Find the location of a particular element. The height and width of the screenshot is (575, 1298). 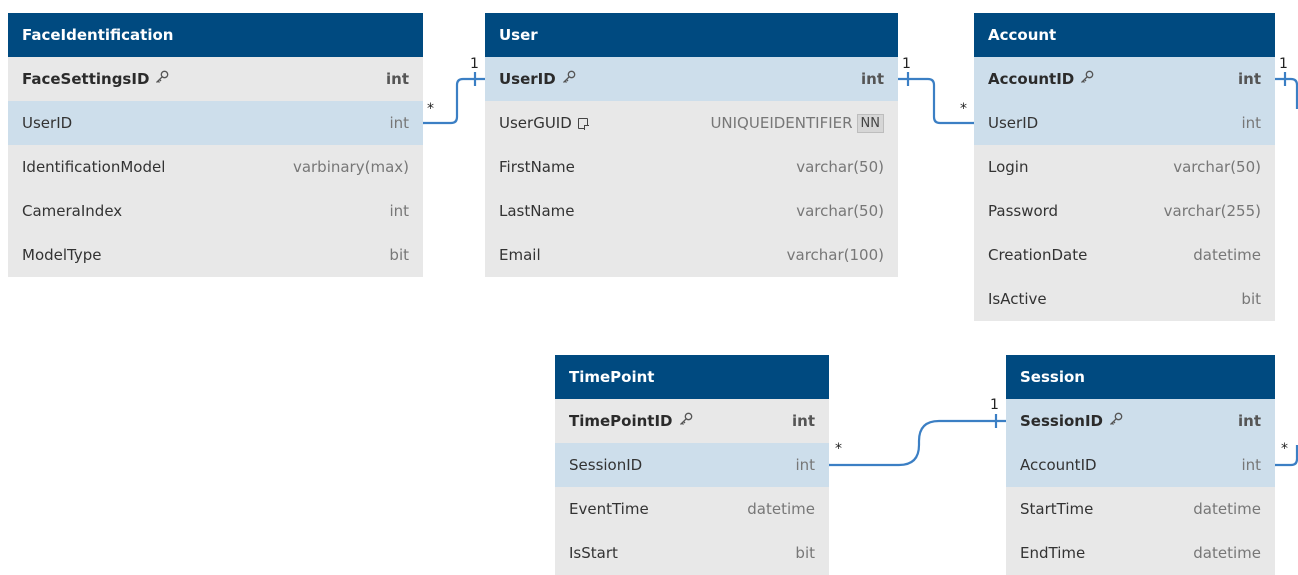

column-name-group: StartTime is located at coordinates (1056, 509).